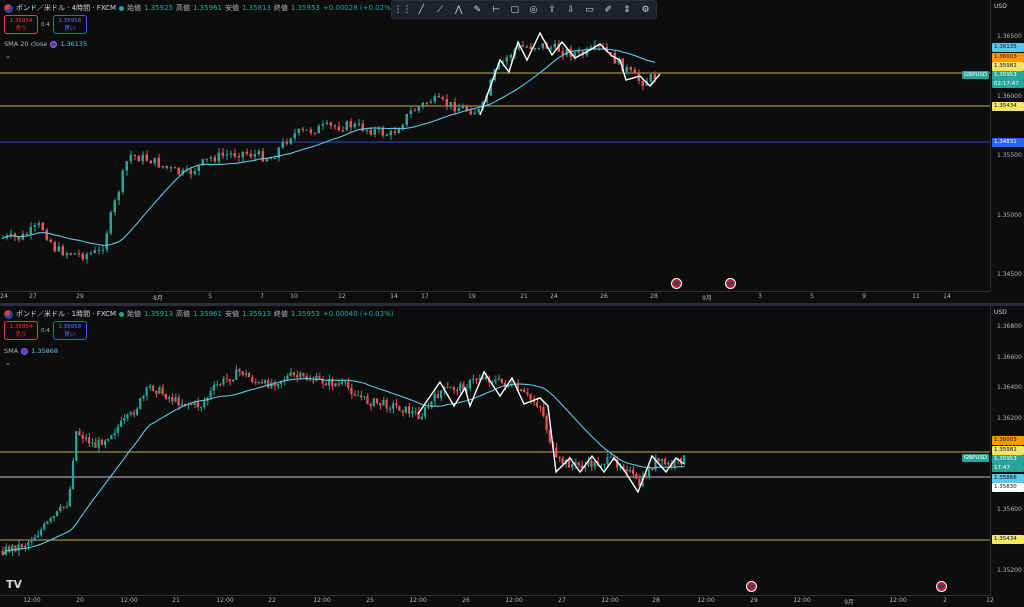 Image resolution: width=1024 pixels, height=607 pixels. Describe the element at coordinates (552, 9) in the screenshot. I see `arrow-up-icon: ⇧` at that location.